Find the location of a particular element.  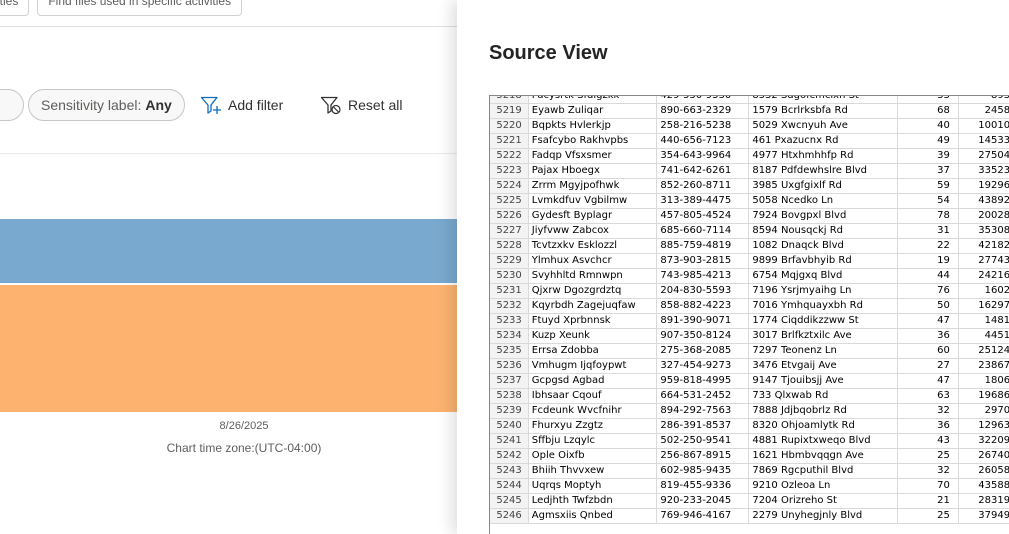

cell-age: 59 is located at coordinates (928, 186).